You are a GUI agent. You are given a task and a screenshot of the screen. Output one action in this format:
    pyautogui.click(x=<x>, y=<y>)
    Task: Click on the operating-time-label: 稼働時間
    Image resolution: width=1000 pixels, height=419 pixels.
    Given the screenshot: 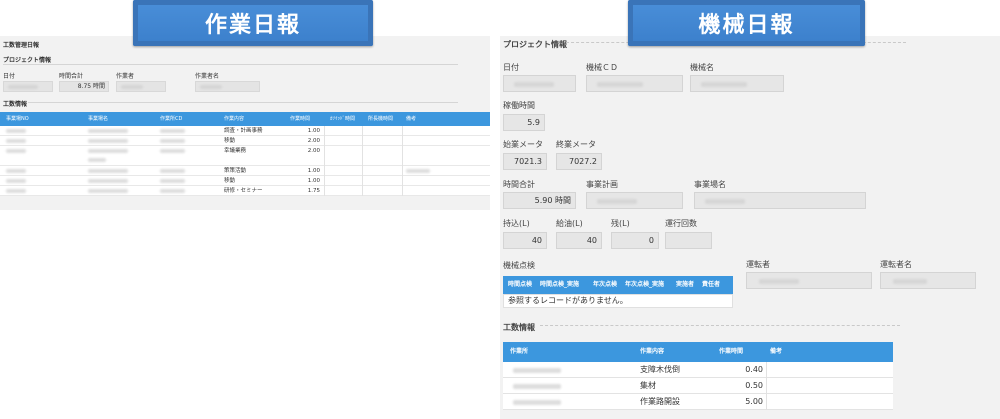 What is the action you would take?
    pyautogui.click(x=519, y=105)
    